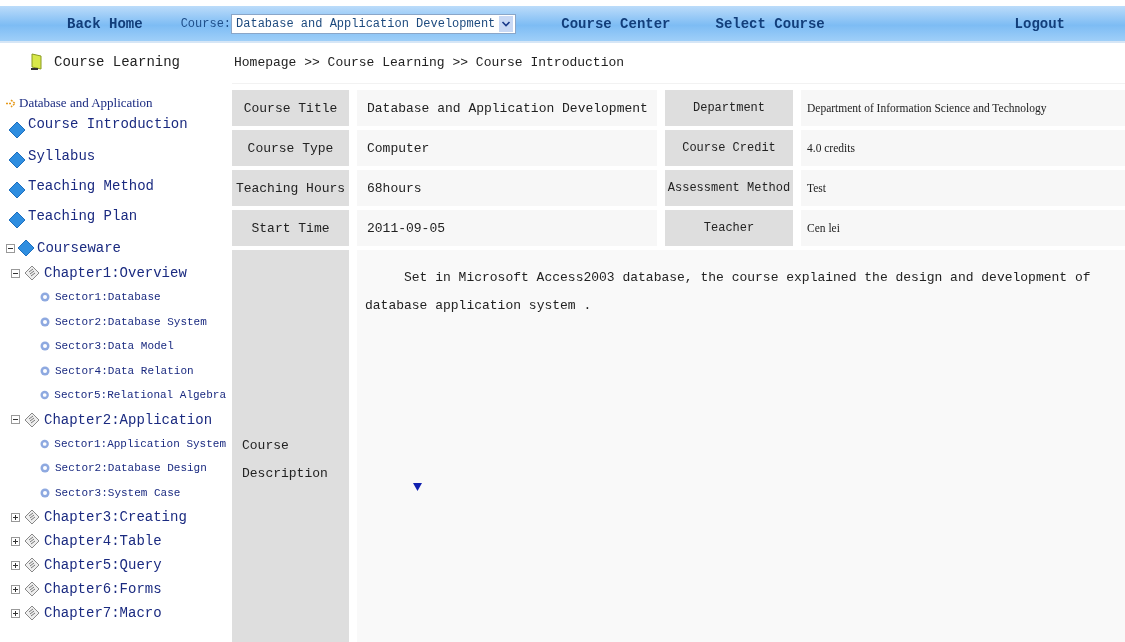 Image resolution: width=1125 pixels, height=642 pixels. I want to click on tree-item: Syllabus, so click(62, 156).